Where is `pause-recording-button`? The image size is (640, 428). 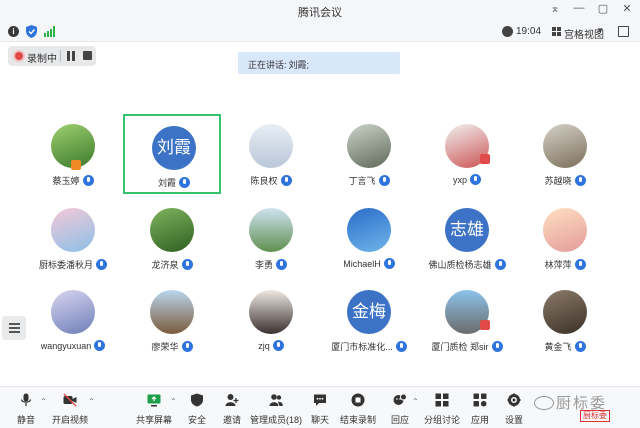 pause-recording-button is located at coordinates (71, 56).